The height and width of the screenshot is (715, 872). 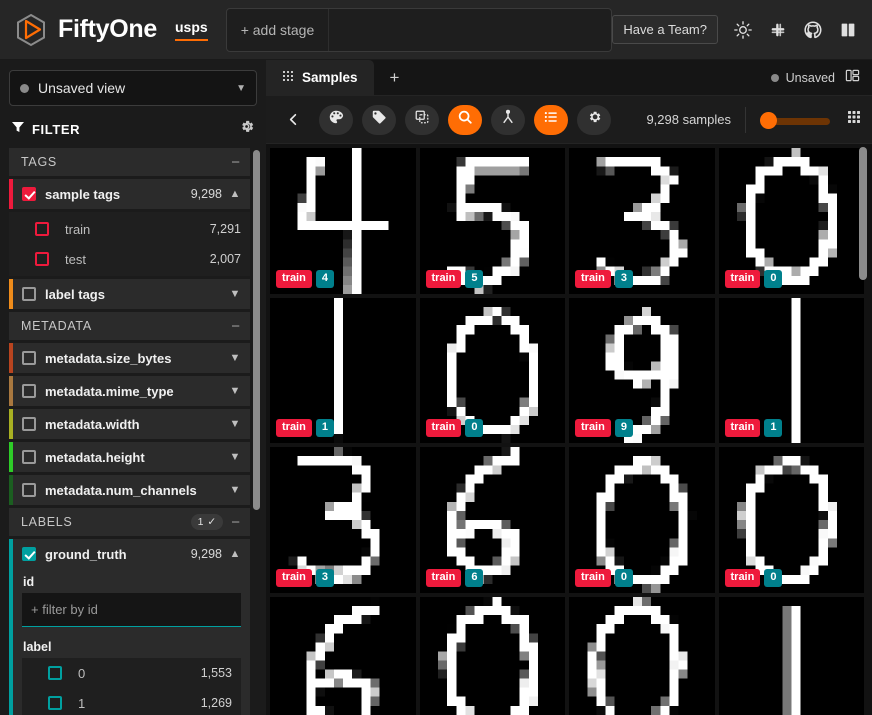 I want to click on tag-button, so click(x=379, y=119).